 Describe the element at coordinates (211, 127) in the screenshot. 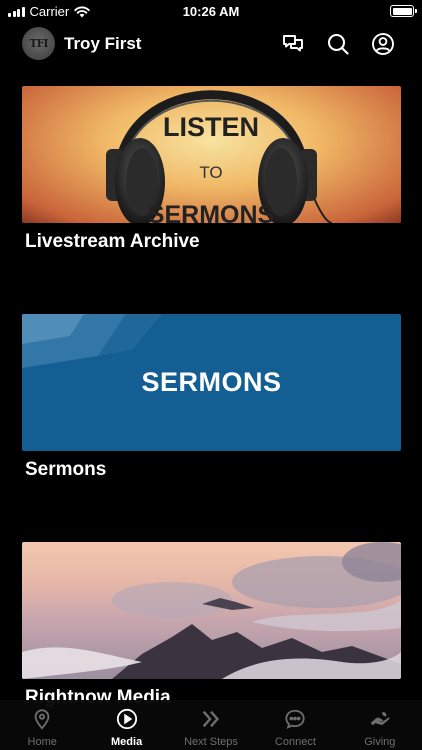

I see `listen-line1: LISTEN` at that location.